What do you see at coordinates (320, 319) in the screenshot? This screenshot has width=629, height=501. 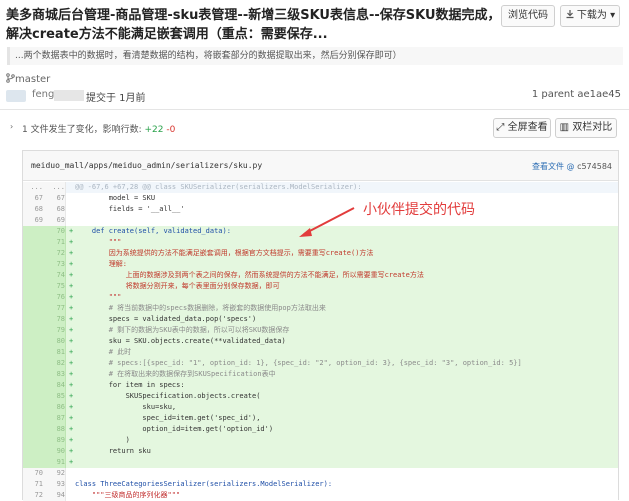 I see `added-line: 78 + specs = validated_data.pop('specs')` at bounding box center [320, 319].